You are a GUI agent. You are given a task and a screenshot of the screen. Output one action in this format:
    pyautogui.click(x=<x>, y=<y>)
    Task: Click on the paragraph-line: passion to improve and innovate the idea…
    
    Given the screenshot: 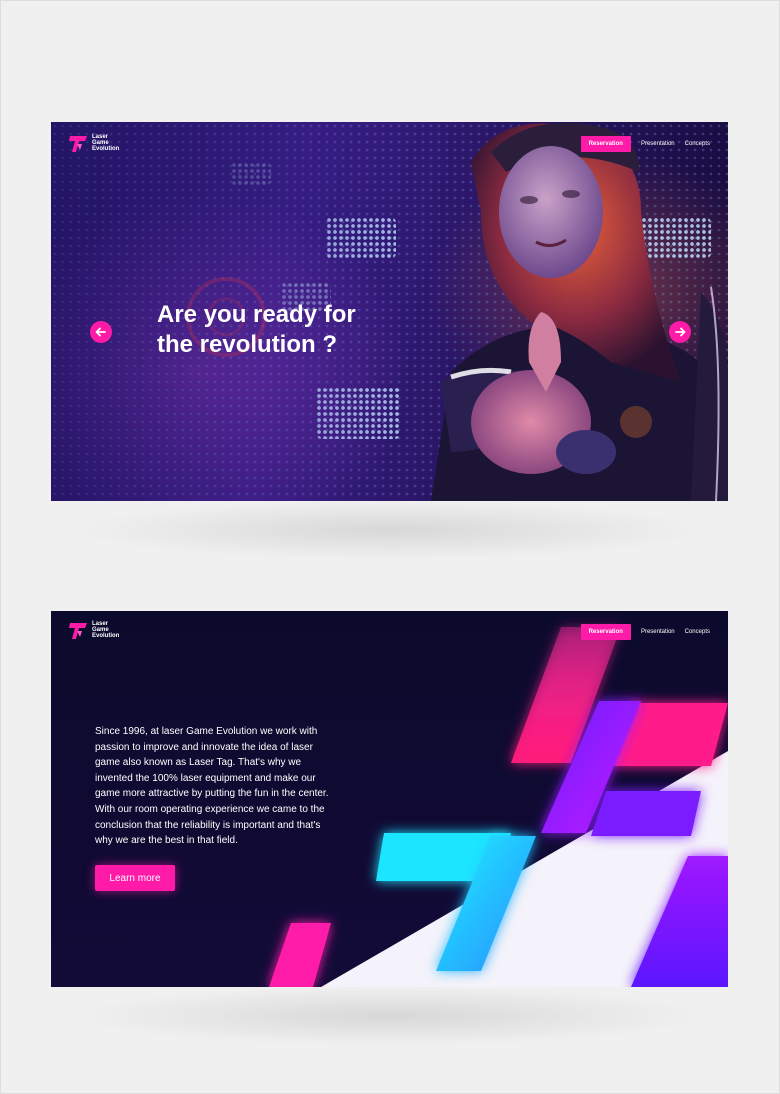 What is the action you would take?
    pyautogui.click(x=204, y=747)
    